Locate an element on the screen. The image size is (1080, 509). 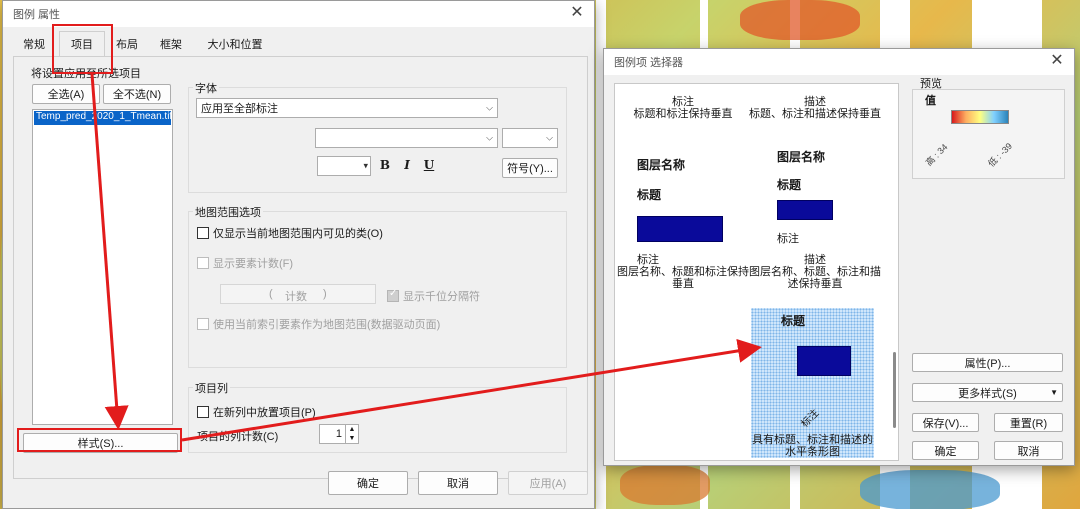
tab-general: 常规 is located at coordinates (34, 44).